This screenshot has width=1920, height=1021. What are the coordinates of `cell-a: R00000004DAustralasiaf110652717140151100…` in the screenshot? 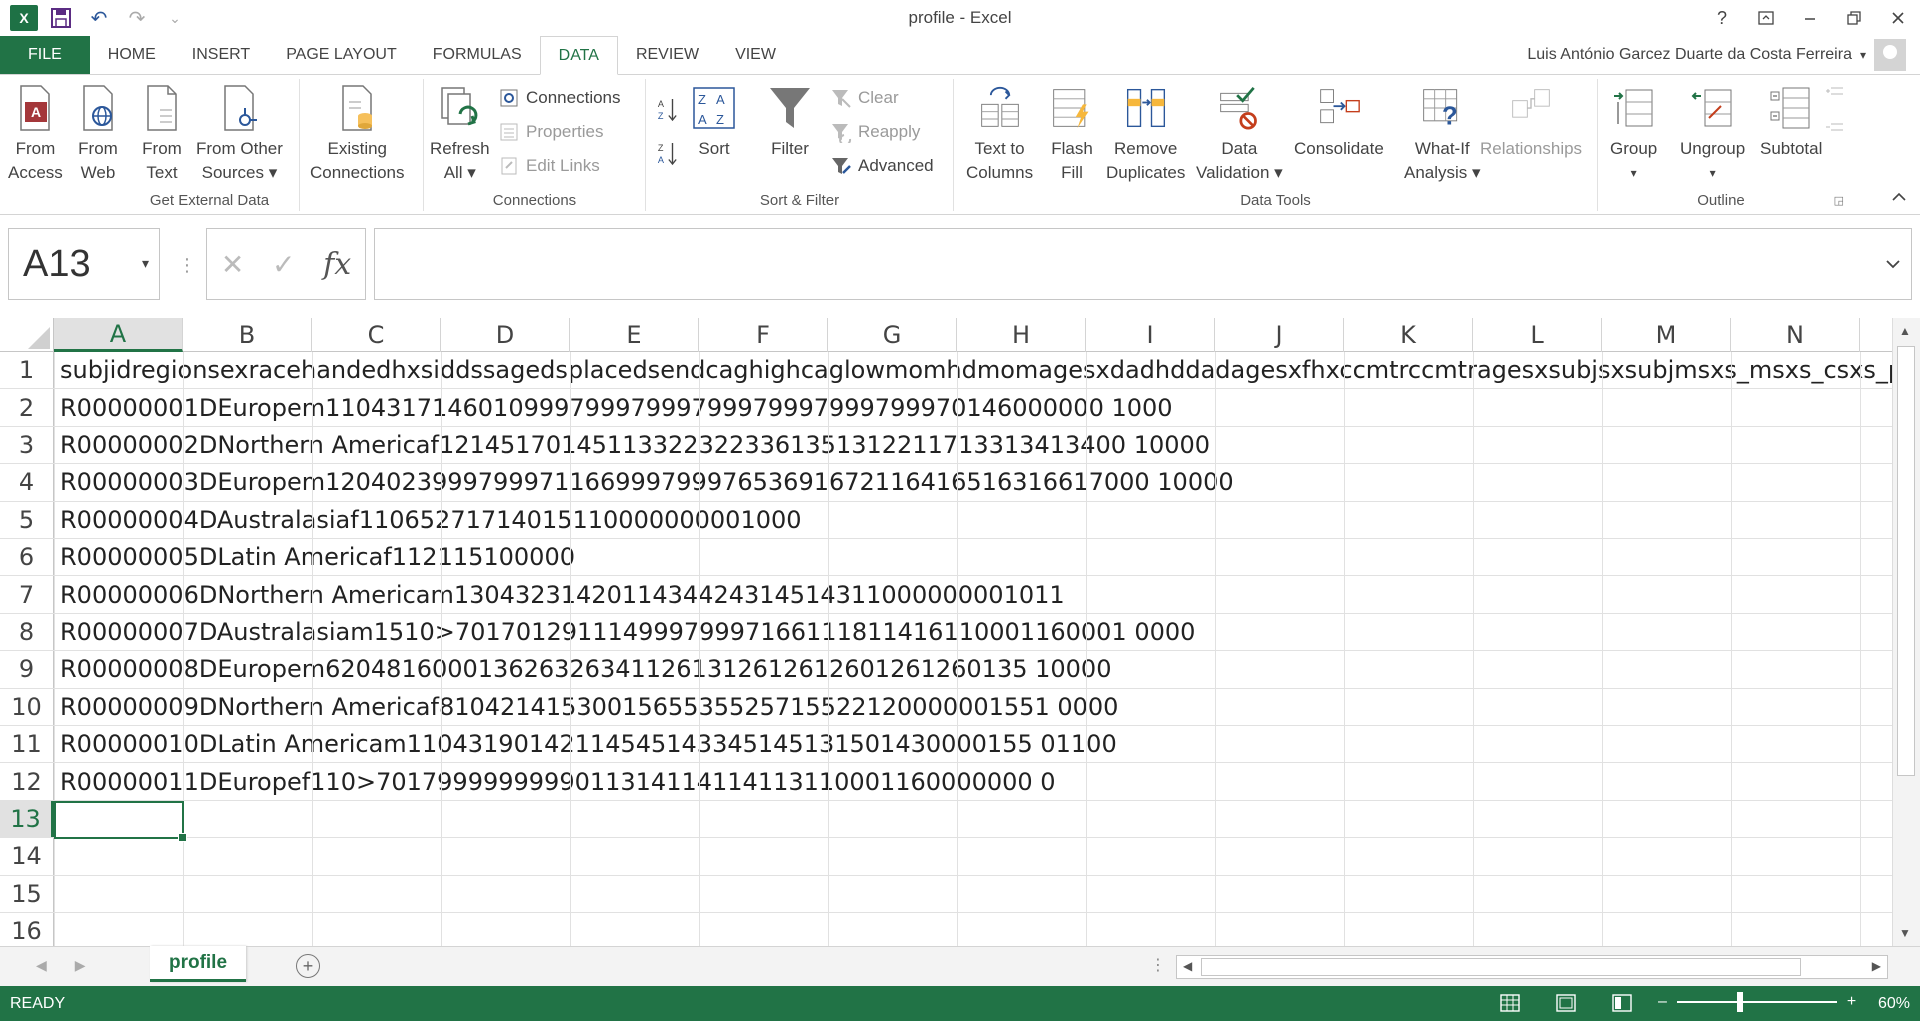 It's located at (431, 519).